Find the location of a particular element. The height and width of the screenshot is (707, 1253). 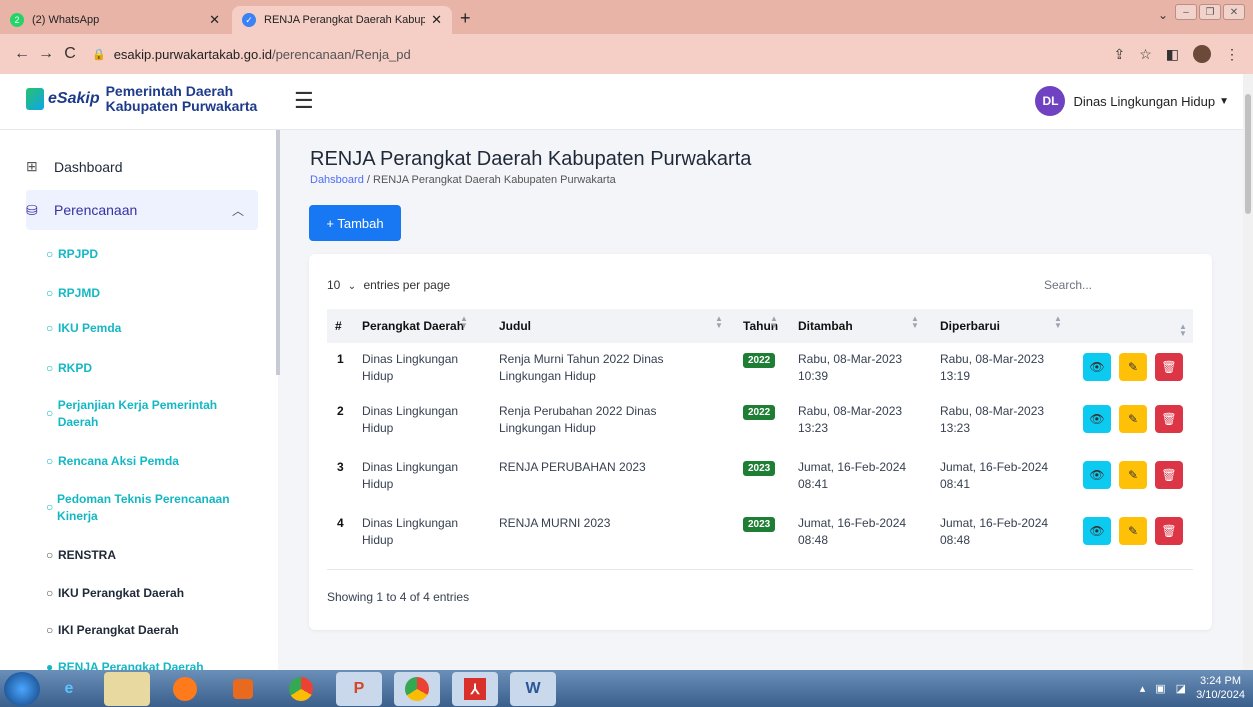

sidebar-subitem-iku-pd: ○ IKU Perangkat Daerah is located at coordinates (115, 593).